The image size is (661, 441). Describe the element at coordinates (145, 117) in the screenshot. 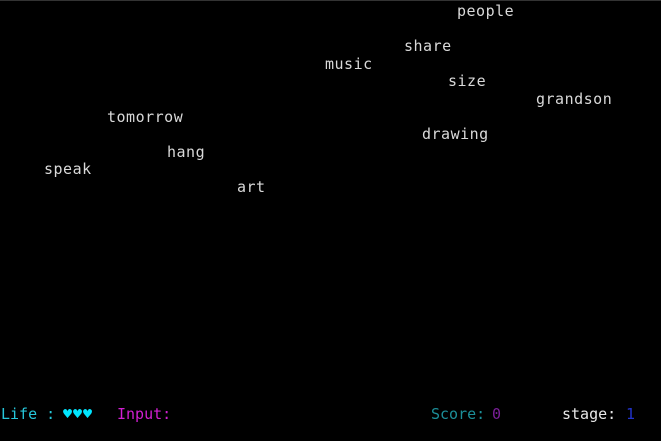

I see `falling-word-tomorrow: tomorrow` at that location.